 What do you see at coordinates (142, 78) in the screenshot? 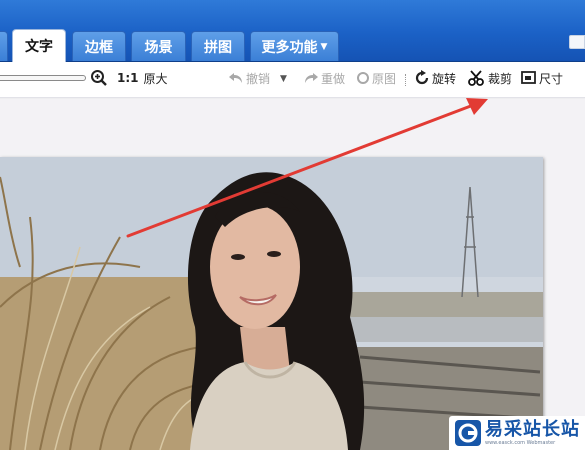
I see `actual-size-button: 1:1 原大` at bounding box center [142, 78].